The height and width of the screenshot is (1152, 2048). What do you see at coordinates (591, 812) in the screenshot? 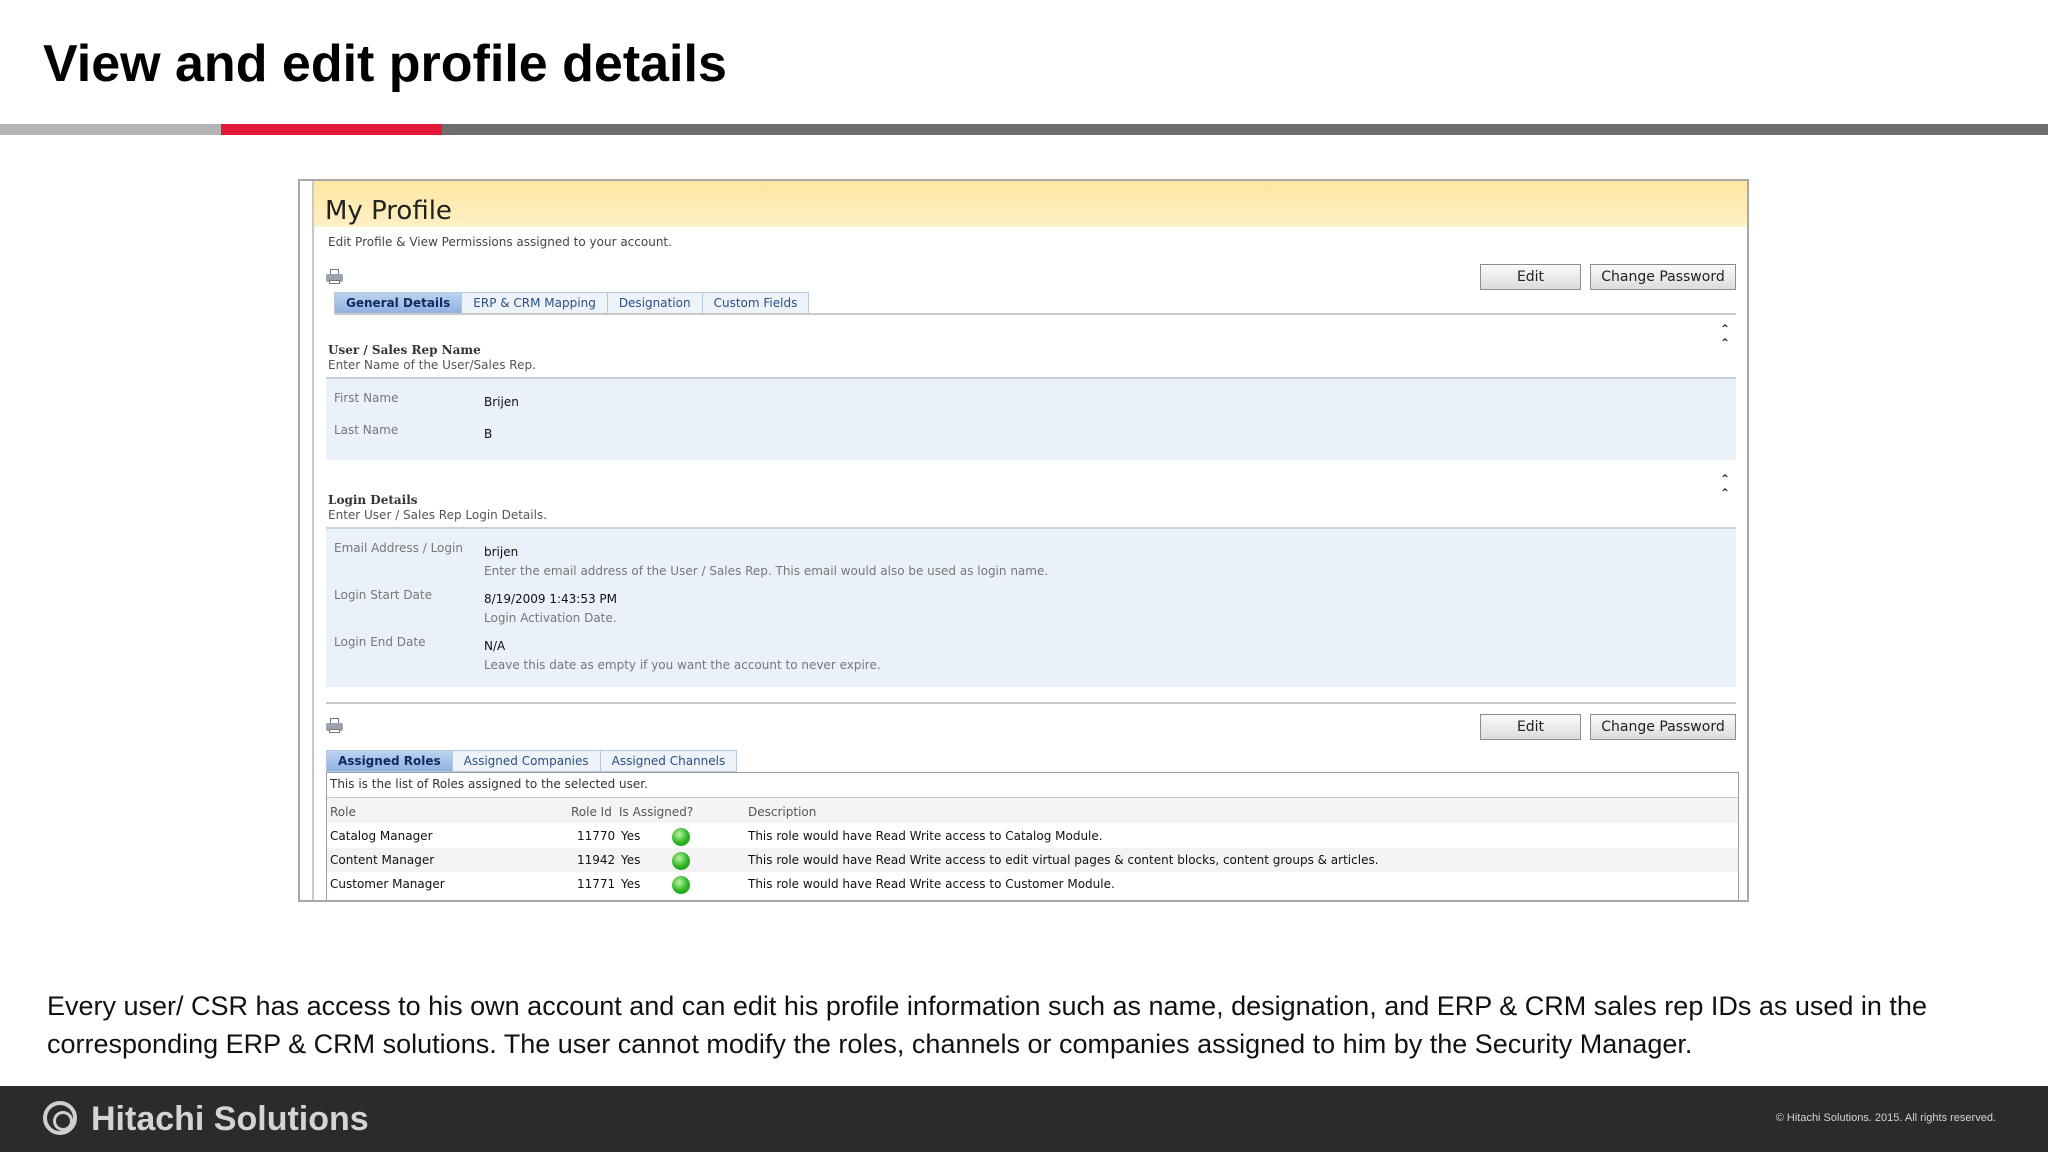
I see `header-role-id: Role Id` at bounding box center [591, 812].